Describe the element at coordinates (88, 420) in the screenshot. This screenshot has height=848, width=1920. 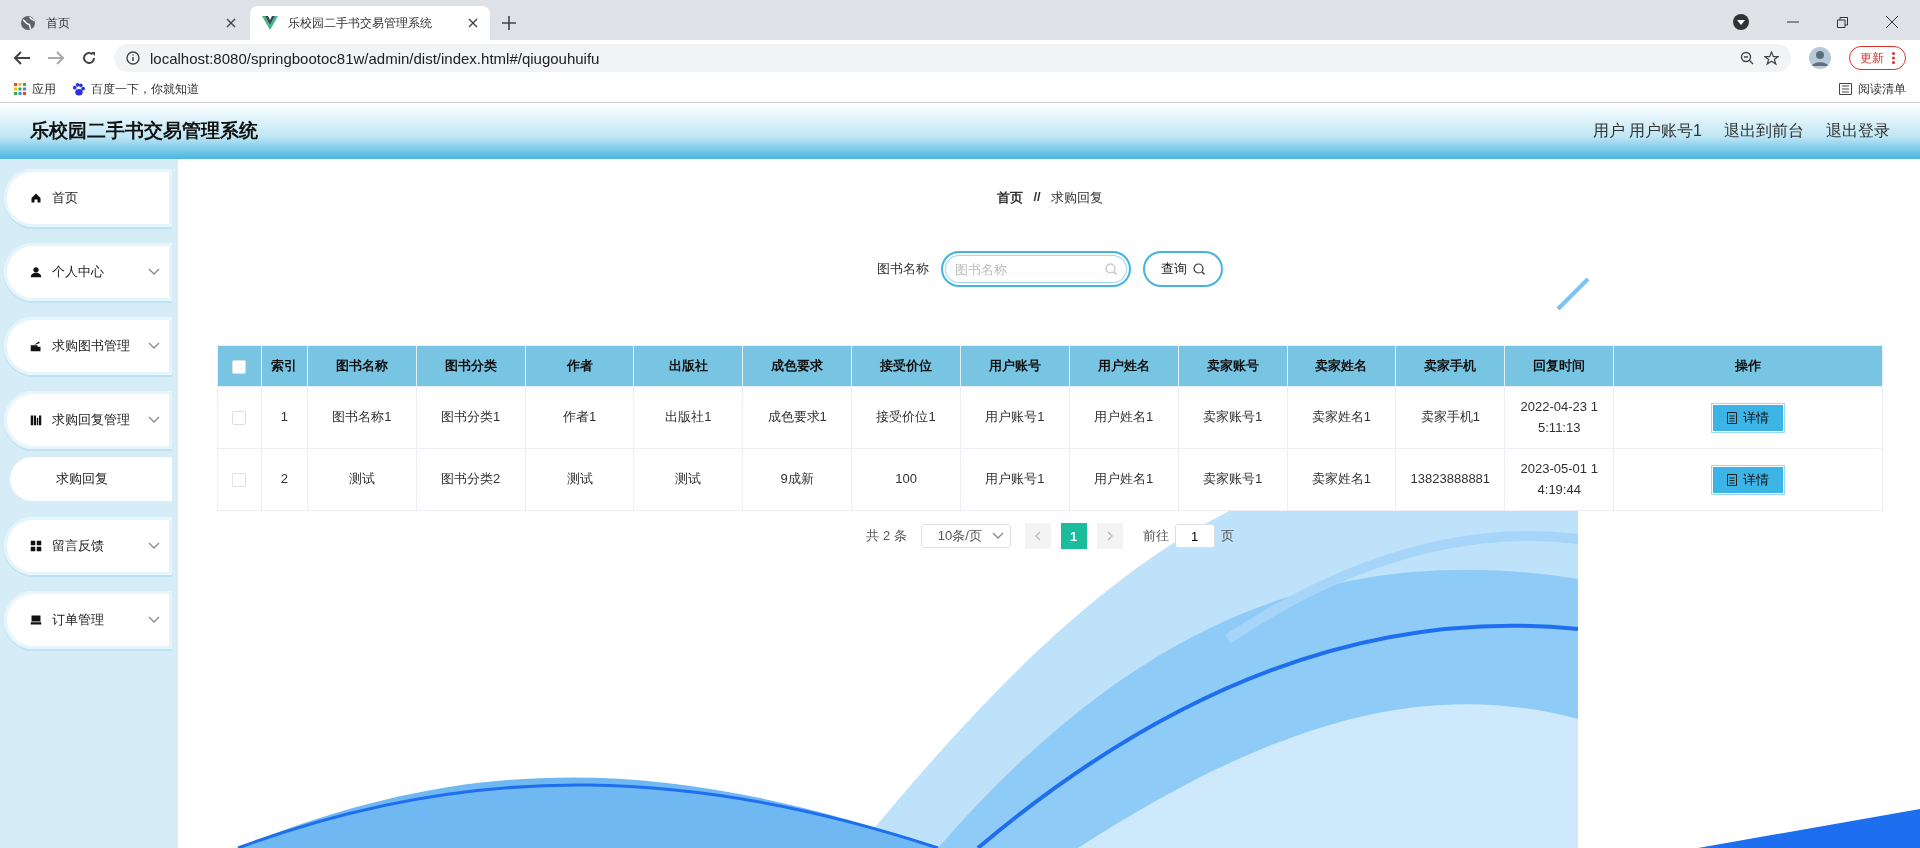
I see `menu-item: 求购回复管理` at that location.